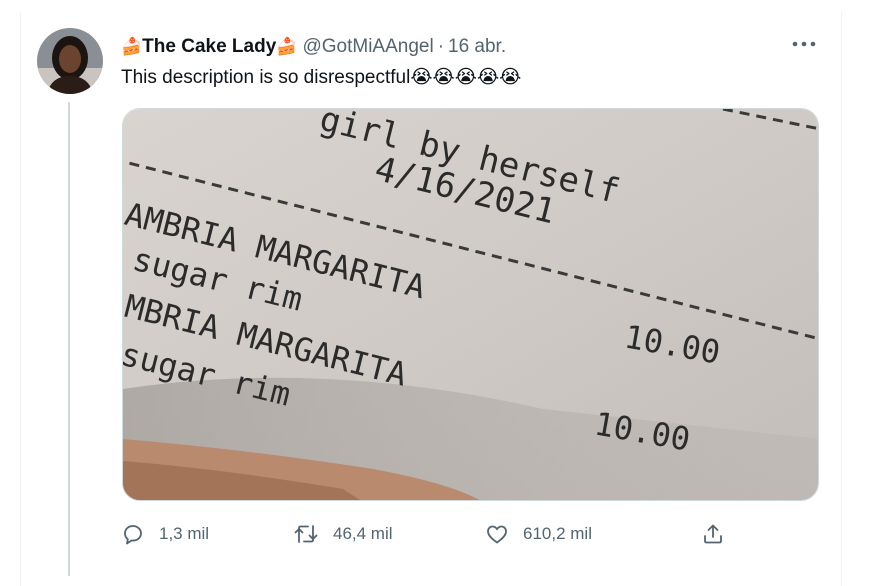  I want to click on thread-line, so click(69, 339).